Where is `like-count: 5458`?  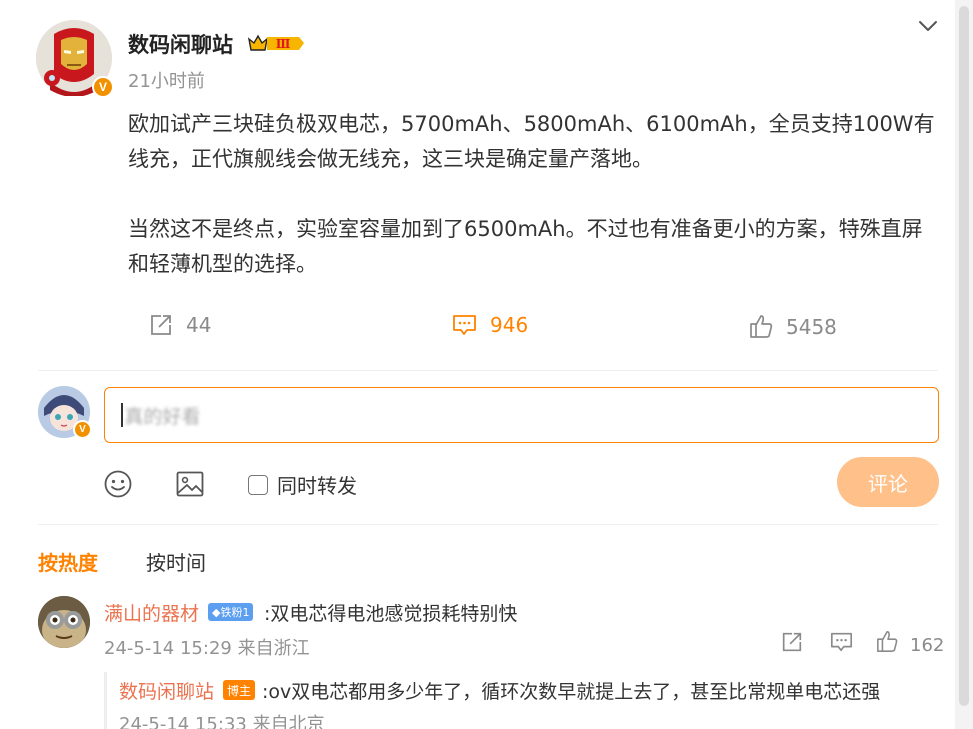
like-count: 5458 is located at coordinates (811, 326).